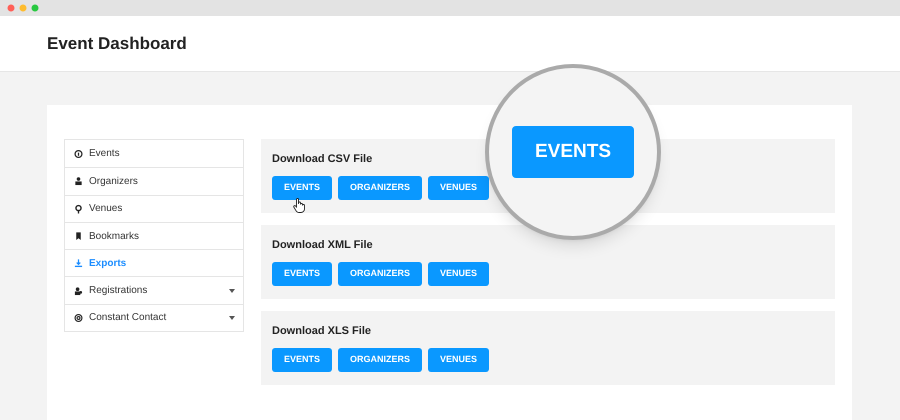 The image size is (900, 420). What do you see at coordinates (154, 318) in the screenshot?
I see `sidebar-item: Constant Contact` at bounding box center [154, 318].